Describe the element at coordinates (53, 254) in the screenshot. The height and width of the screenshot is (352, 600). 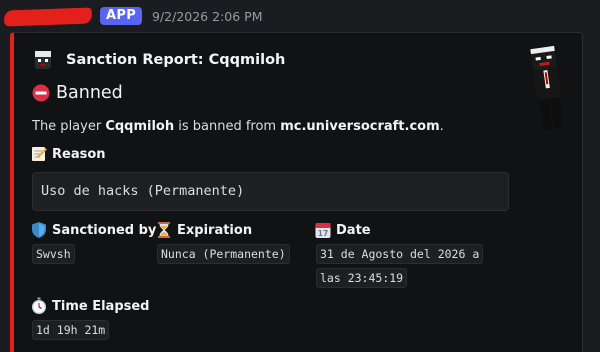
I see `sanctioned-by-value: Swvsh` at that location.